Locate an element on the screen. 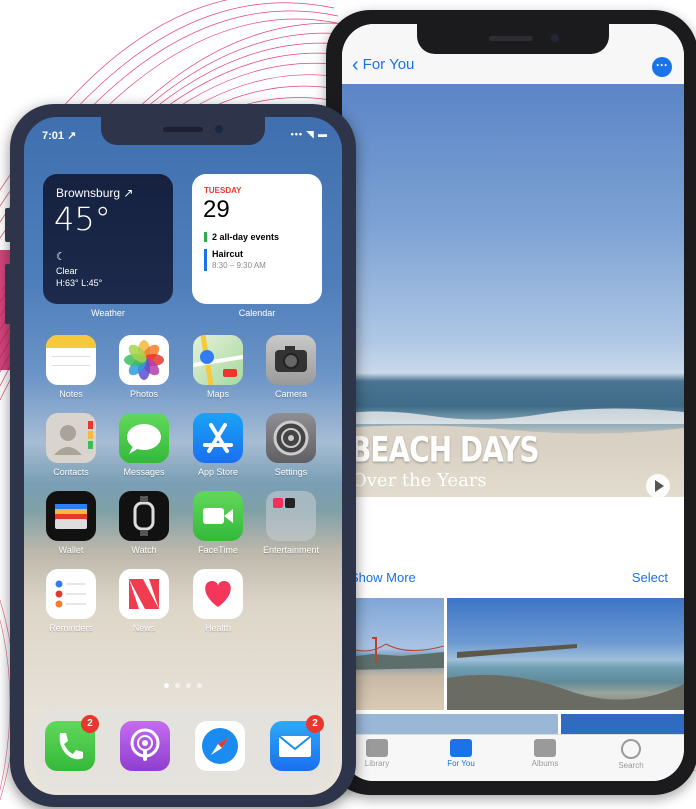 This screenshot has width=696, height=809. library-icon is located at coordinates (377, 748).